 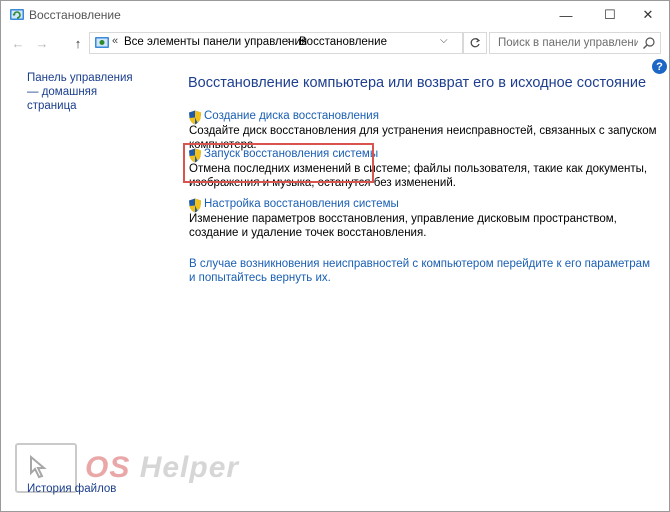 I want to click on forward-arrow-icon: →, so click(x=42, y=43).